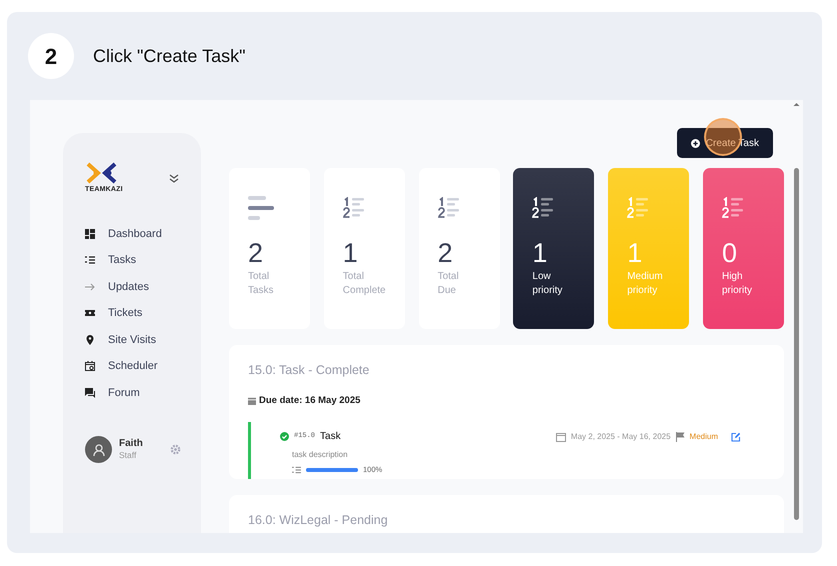 This screenshot has width=837, height=566. Describe the element at coordinates (169, 56) in the screenshot. I see `step-instruction: Click "Create Task"` at that location.